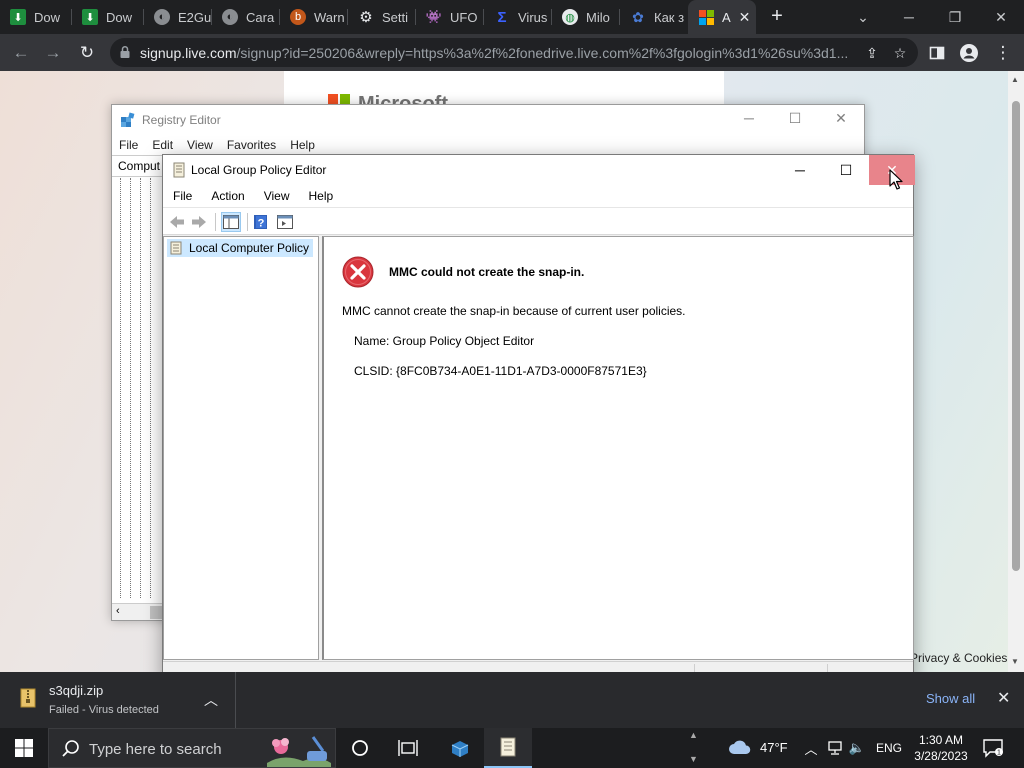 The height and width of the screenshot is (768, 1024). What do you see at coordinates (358, 272) in the screenshot?
I see `error-icon` at bounding box center [358, 272].